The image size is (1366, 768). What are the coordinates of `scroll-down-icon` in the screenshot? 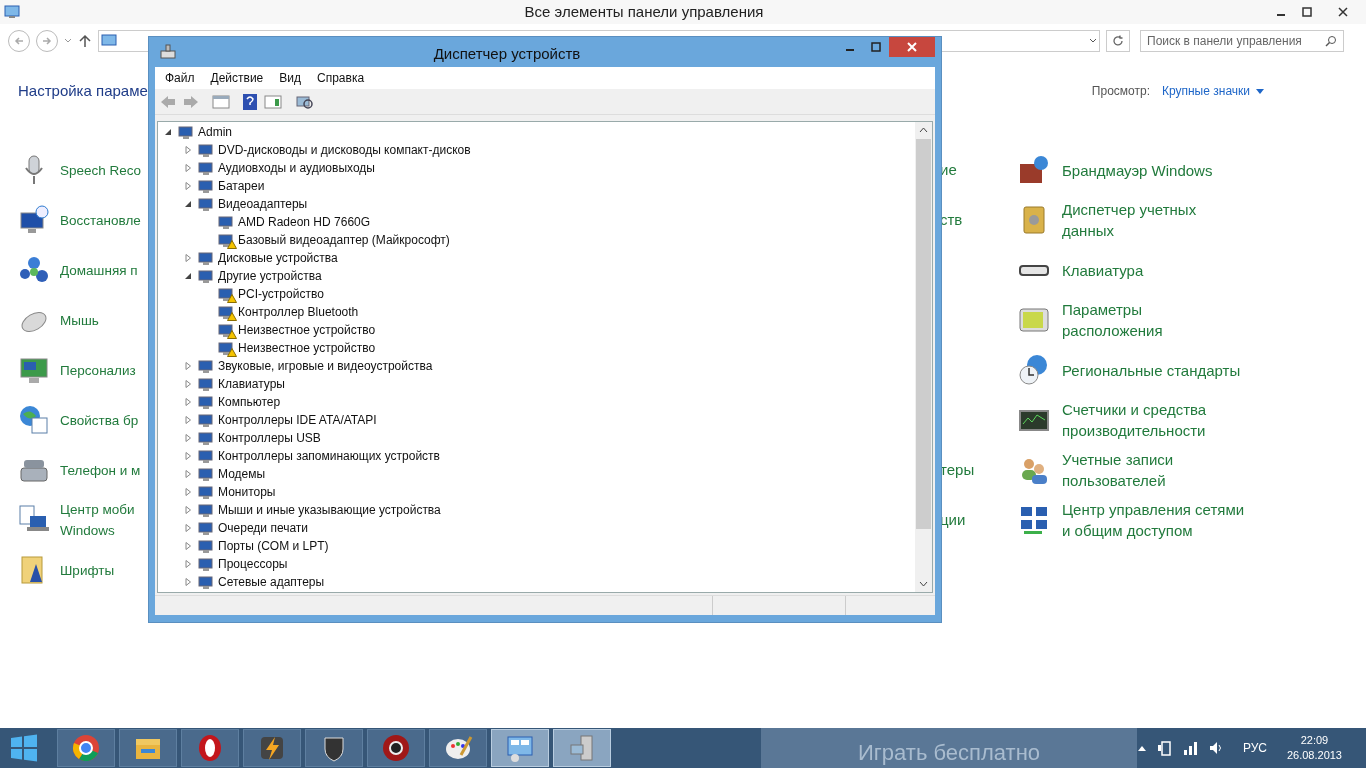 It's located at (923, 584).